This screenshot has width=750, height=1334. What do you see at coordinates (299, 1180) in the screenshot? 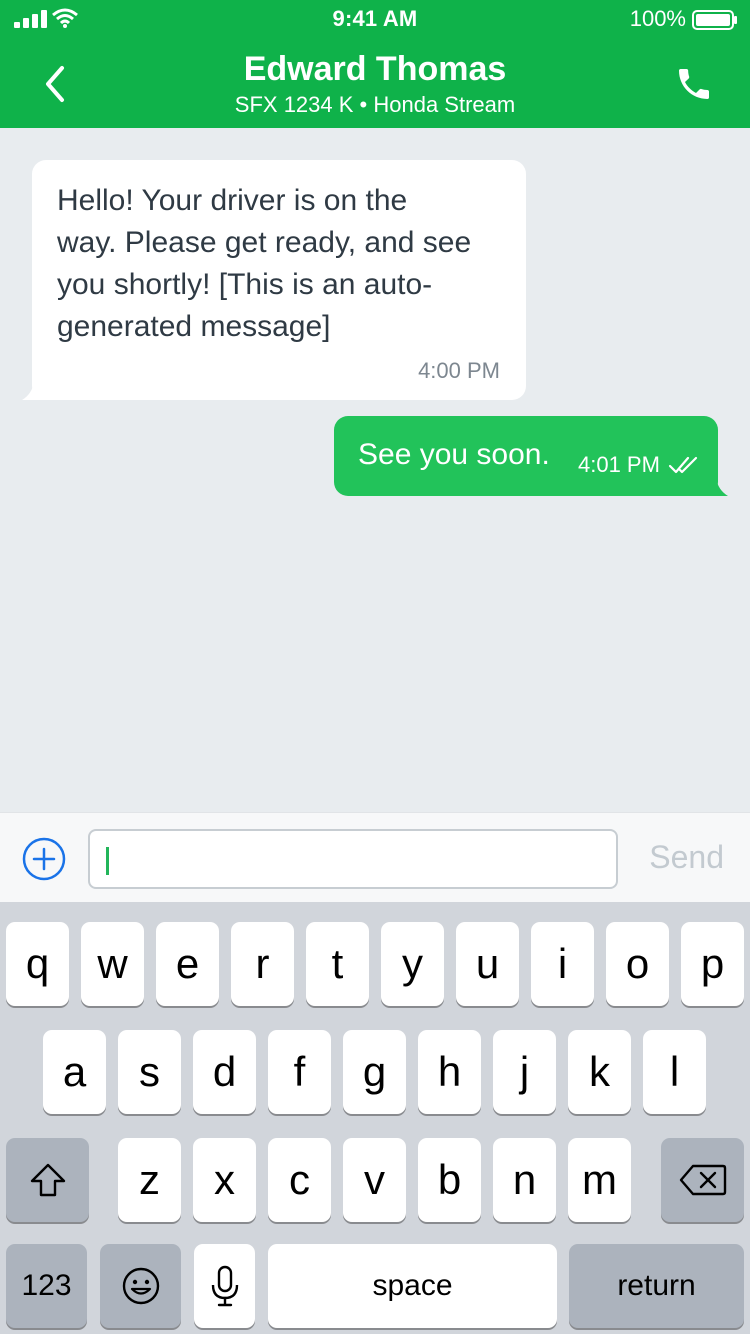
I see `key-c: c` at bounding box center [299, 1180].